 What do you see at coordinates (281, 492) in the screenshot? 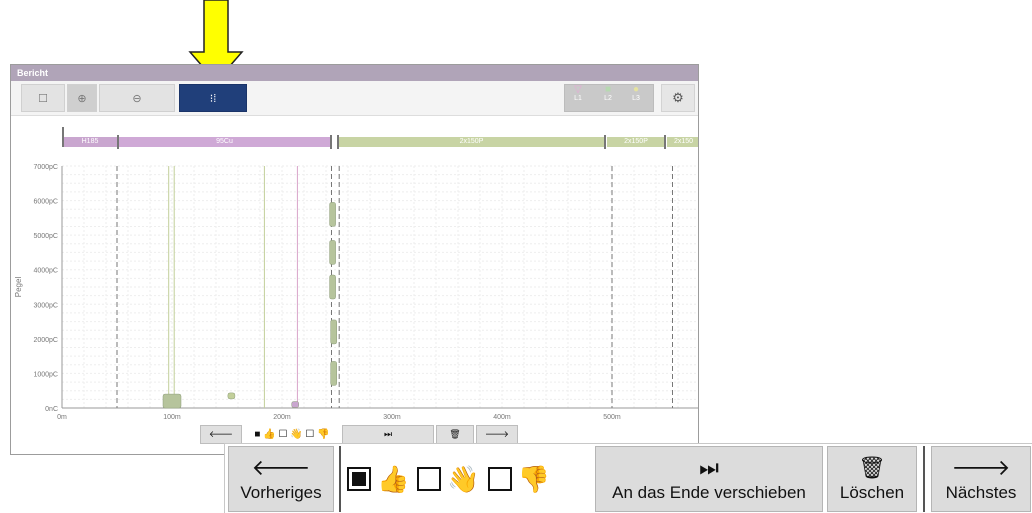
I see `previous-label: Vorheriges` at bounding box center [281, 492].